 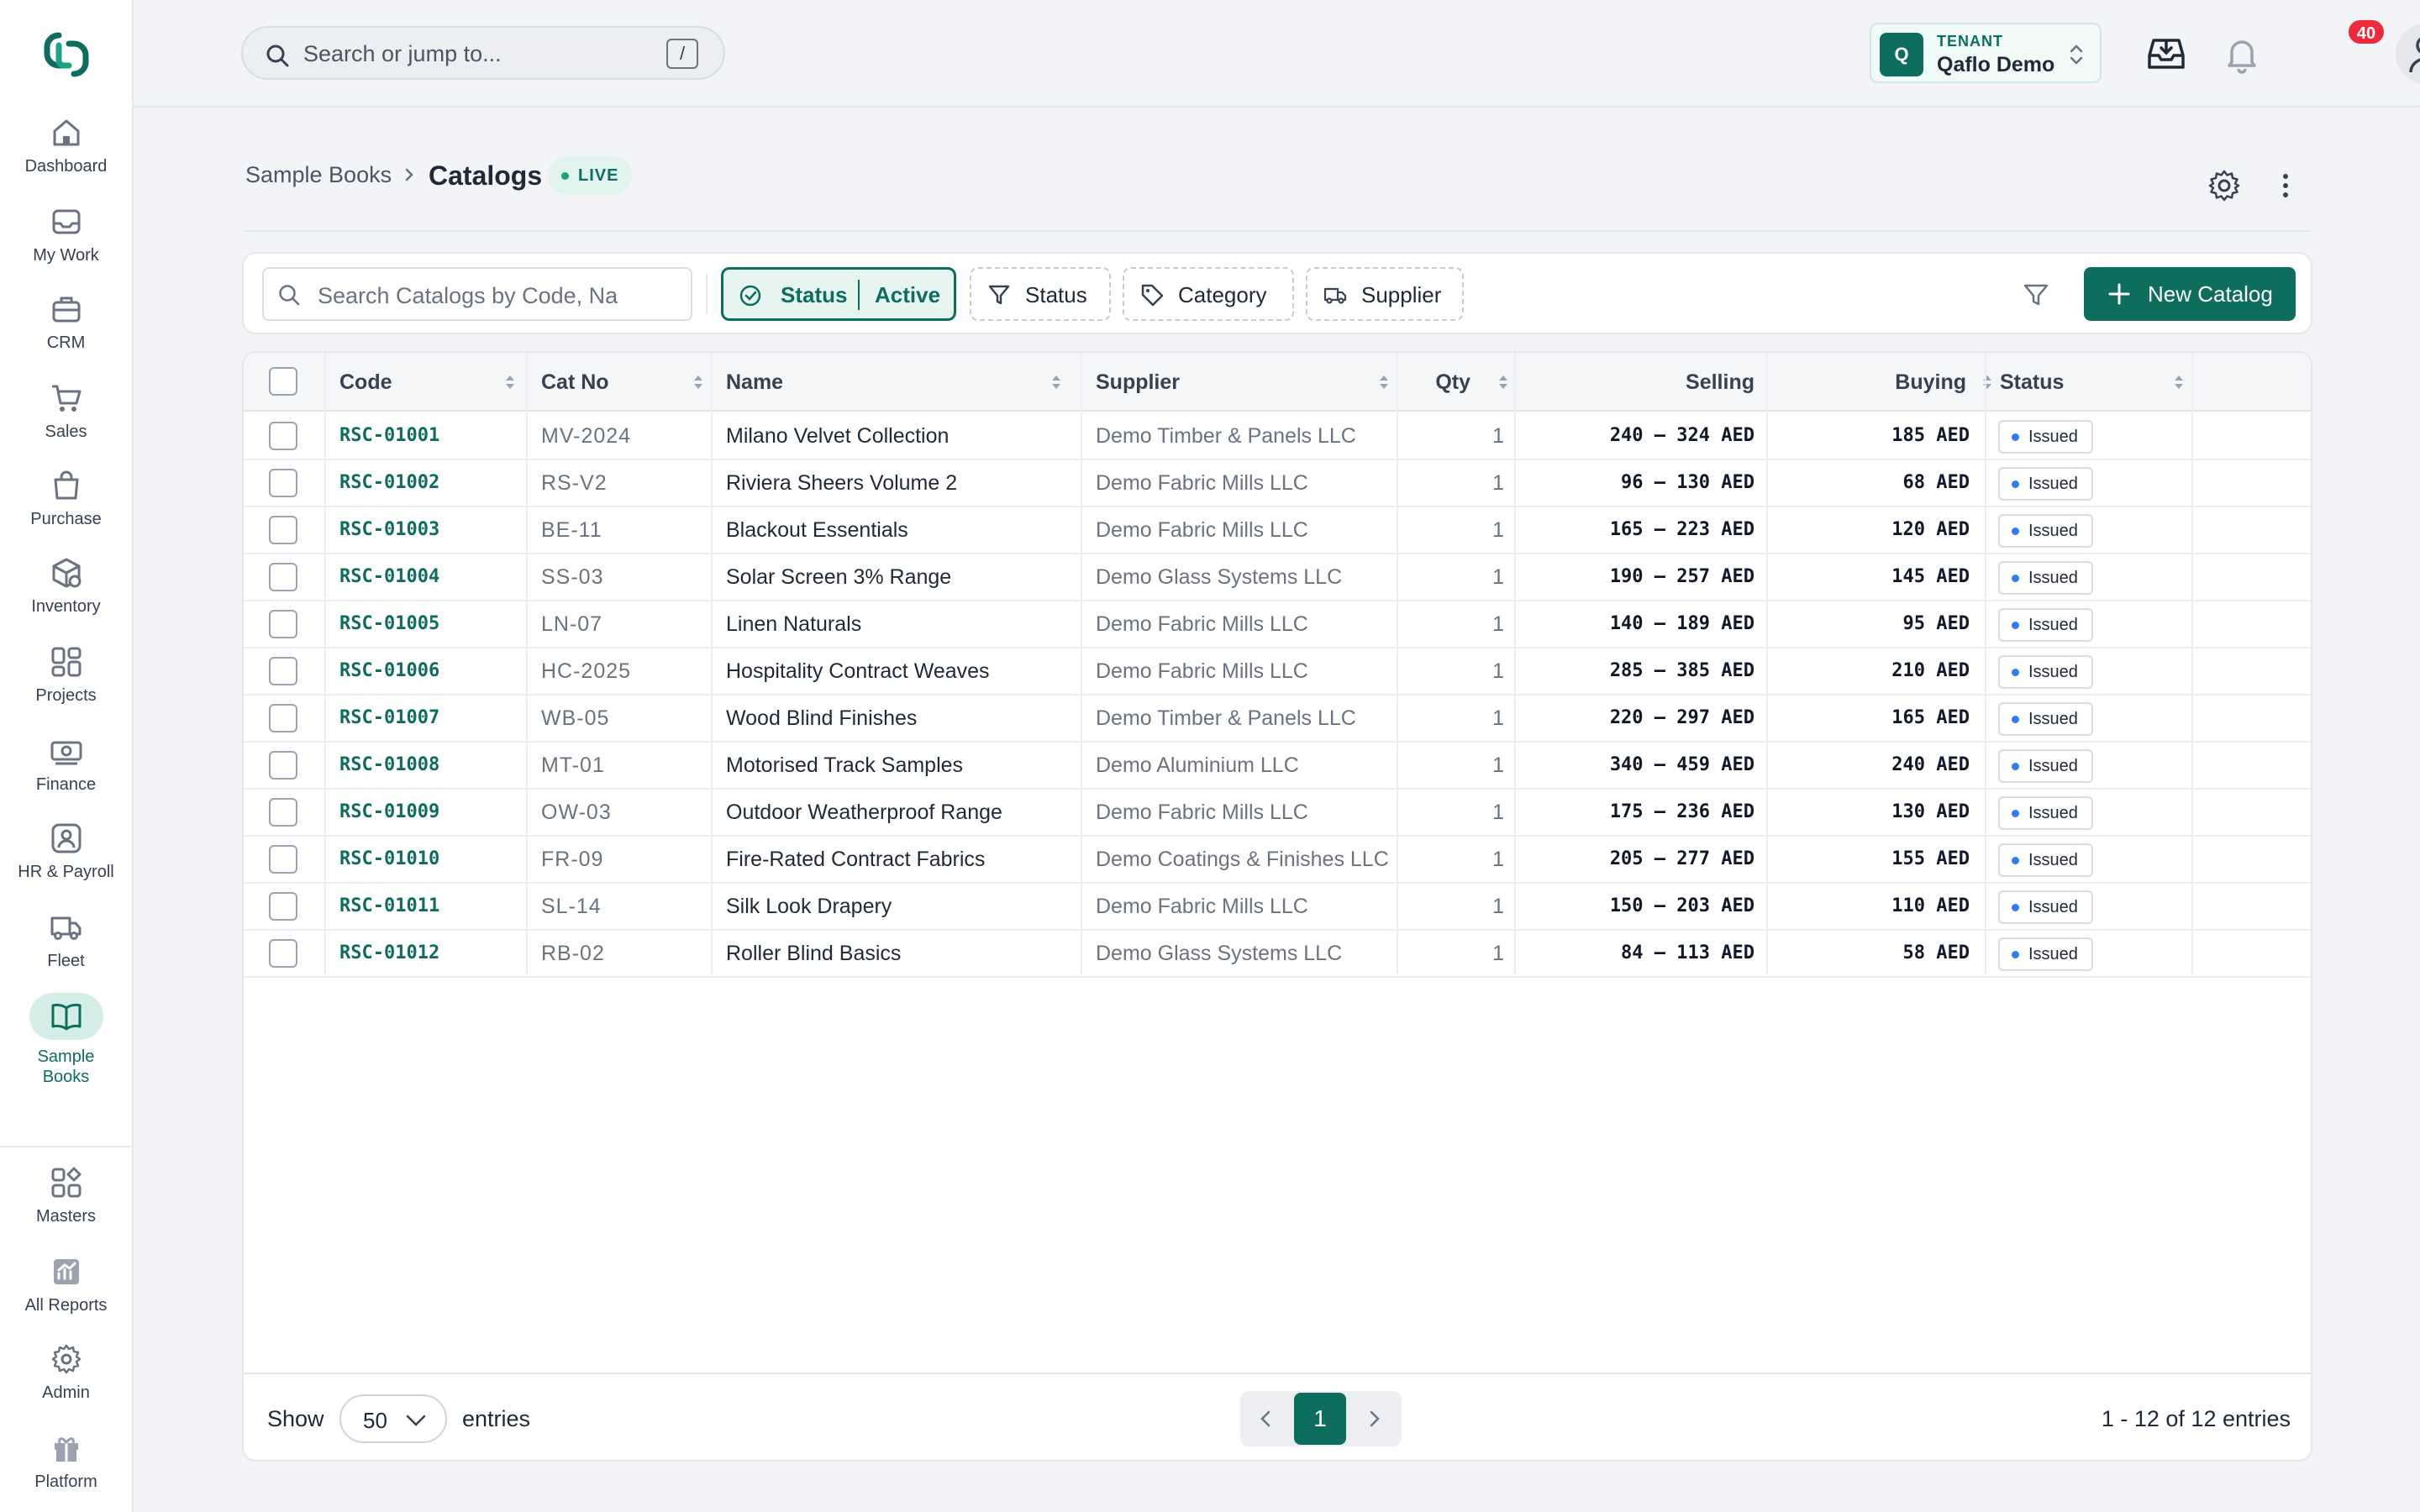 I want to click on filter-label: Status, so click(x=814, y=294).